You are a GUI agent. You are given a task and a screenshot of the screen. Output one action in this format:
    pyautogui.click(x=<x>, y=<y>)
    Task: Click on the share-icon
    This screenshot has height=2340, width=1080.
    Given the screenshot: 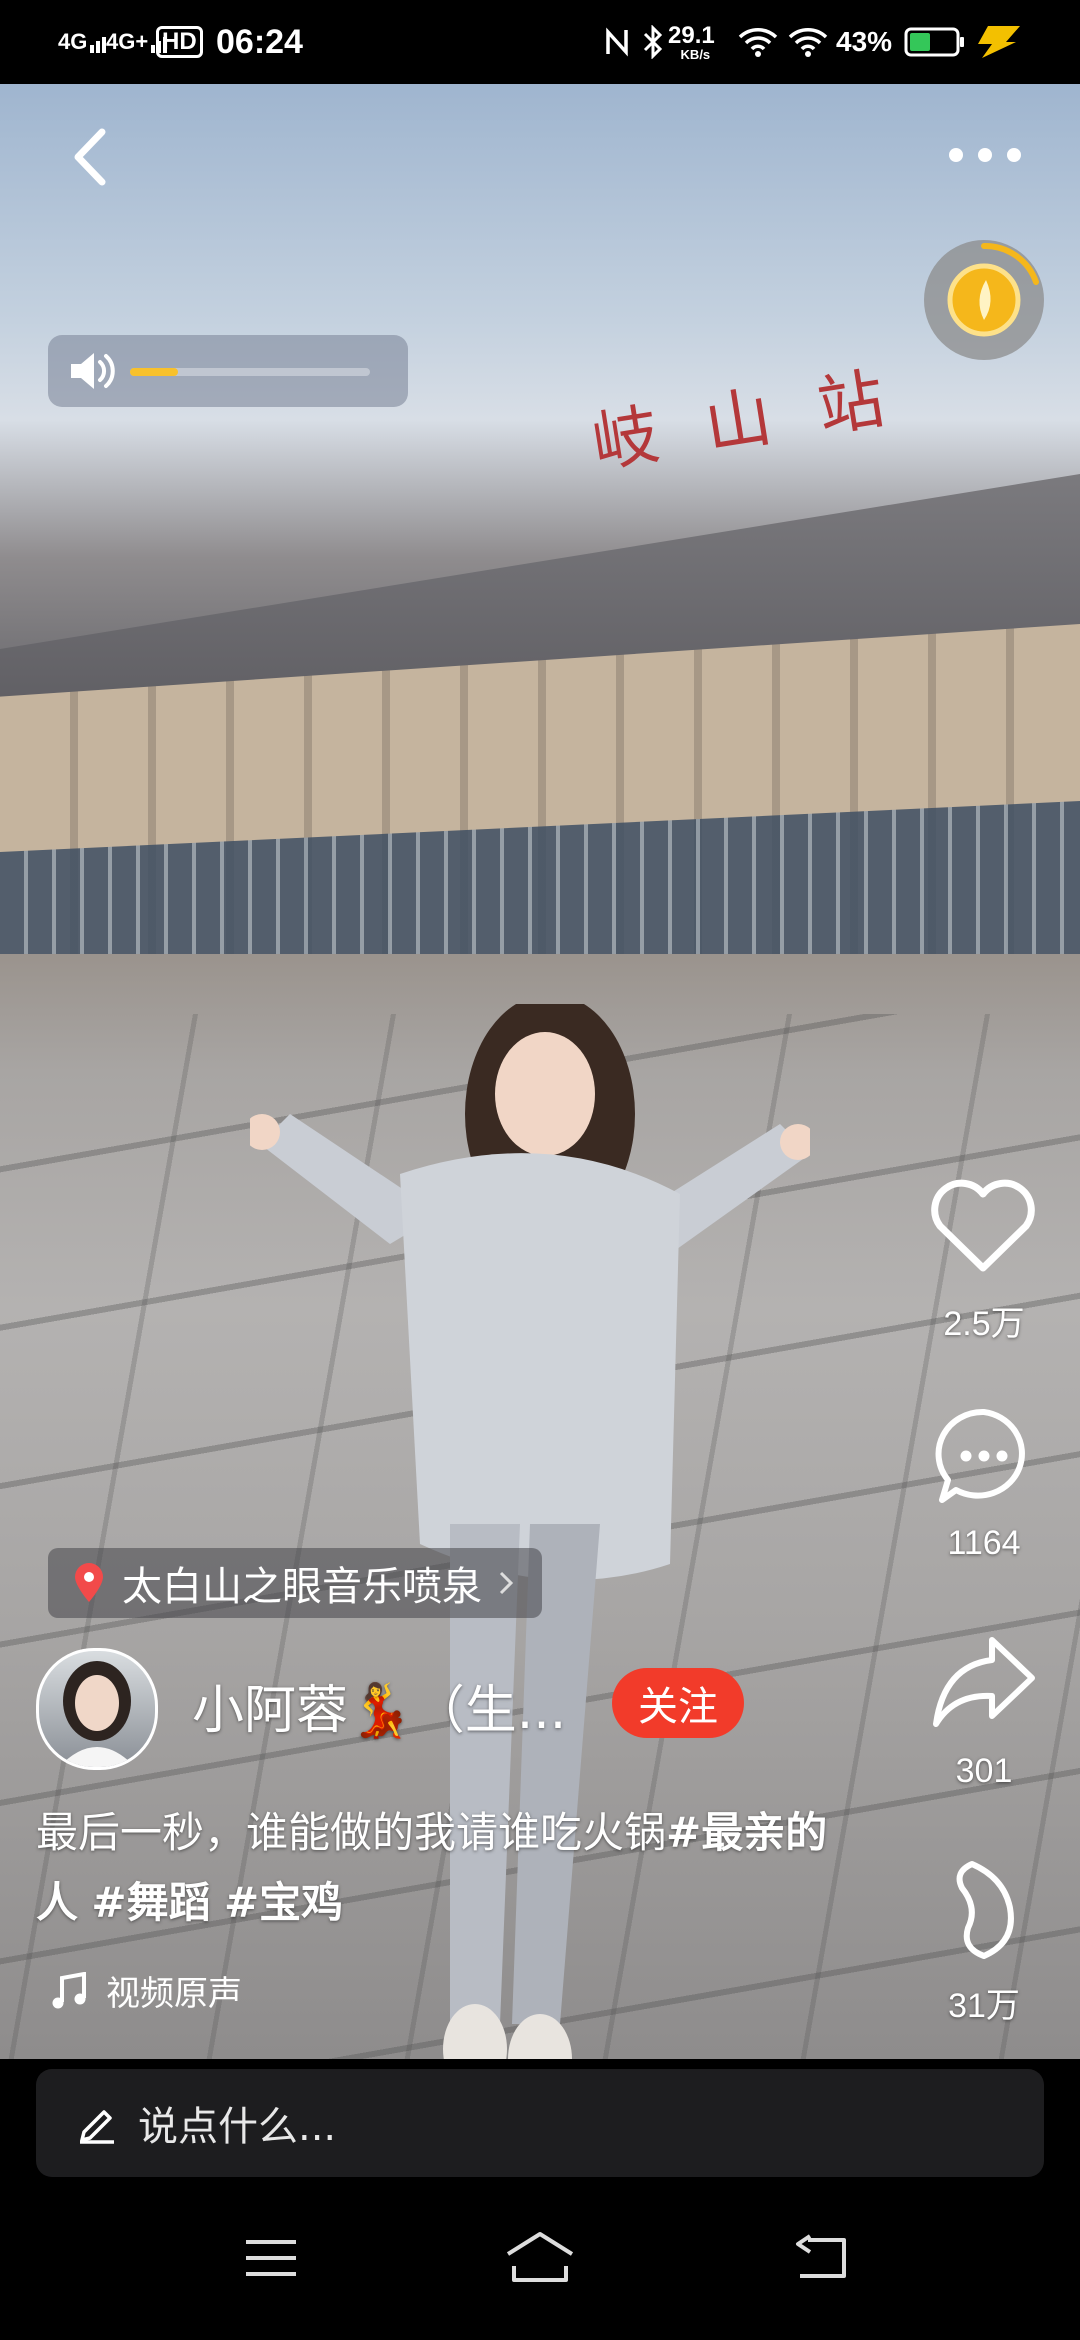 What is the action you would take?
    pyautogui.click(x=984, y=1682)
    